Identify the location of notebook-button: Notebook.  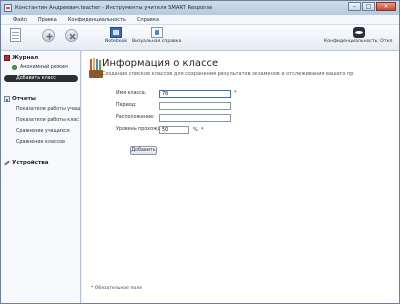
(116, 35).